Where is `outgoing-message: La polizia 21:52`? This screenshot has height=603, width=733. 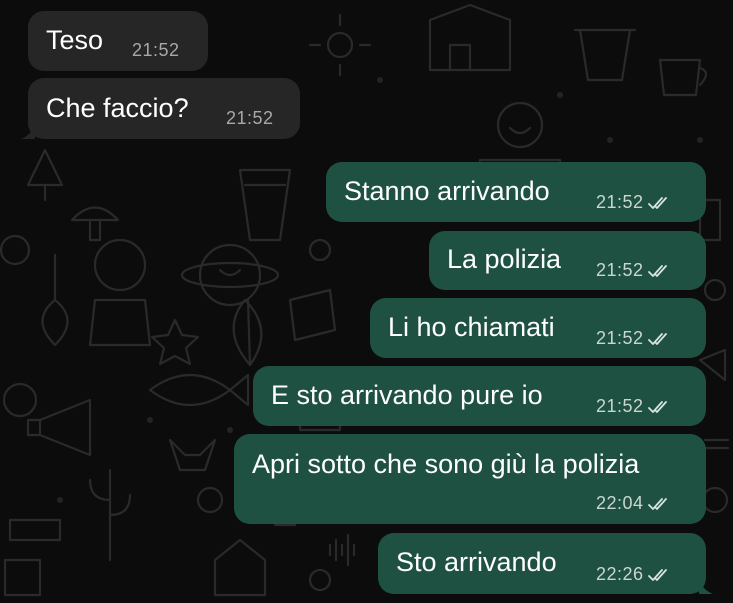 outgoing-message: La polizia 21:52 is located at coordinates (567, 260).